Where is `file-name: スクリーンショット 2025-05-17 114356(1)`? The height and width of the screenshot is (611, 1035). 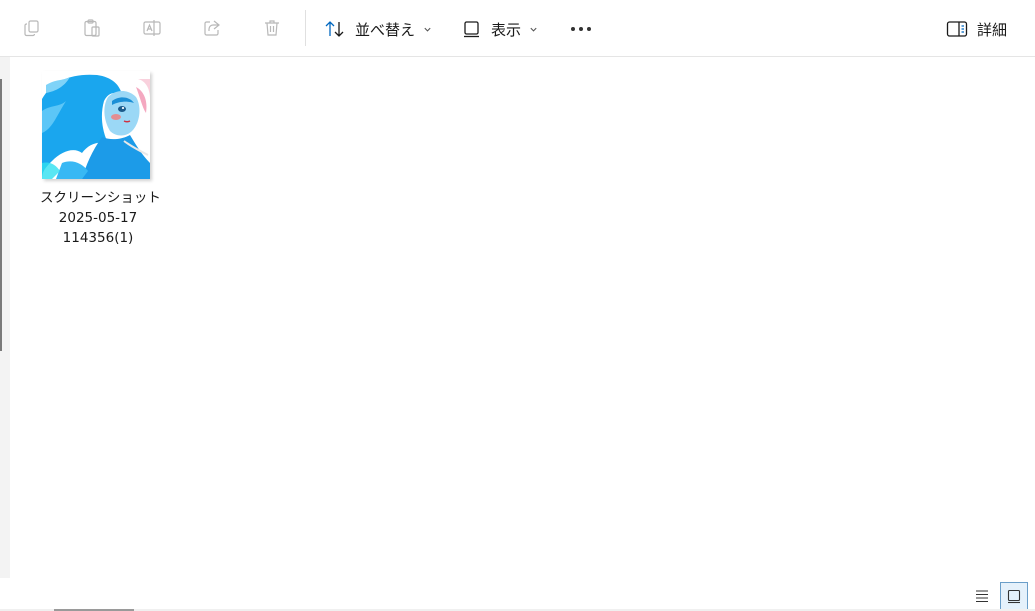
file-name: スクリーンショット 2025-05-17 114356(1) is located at coordinates (100, 218).